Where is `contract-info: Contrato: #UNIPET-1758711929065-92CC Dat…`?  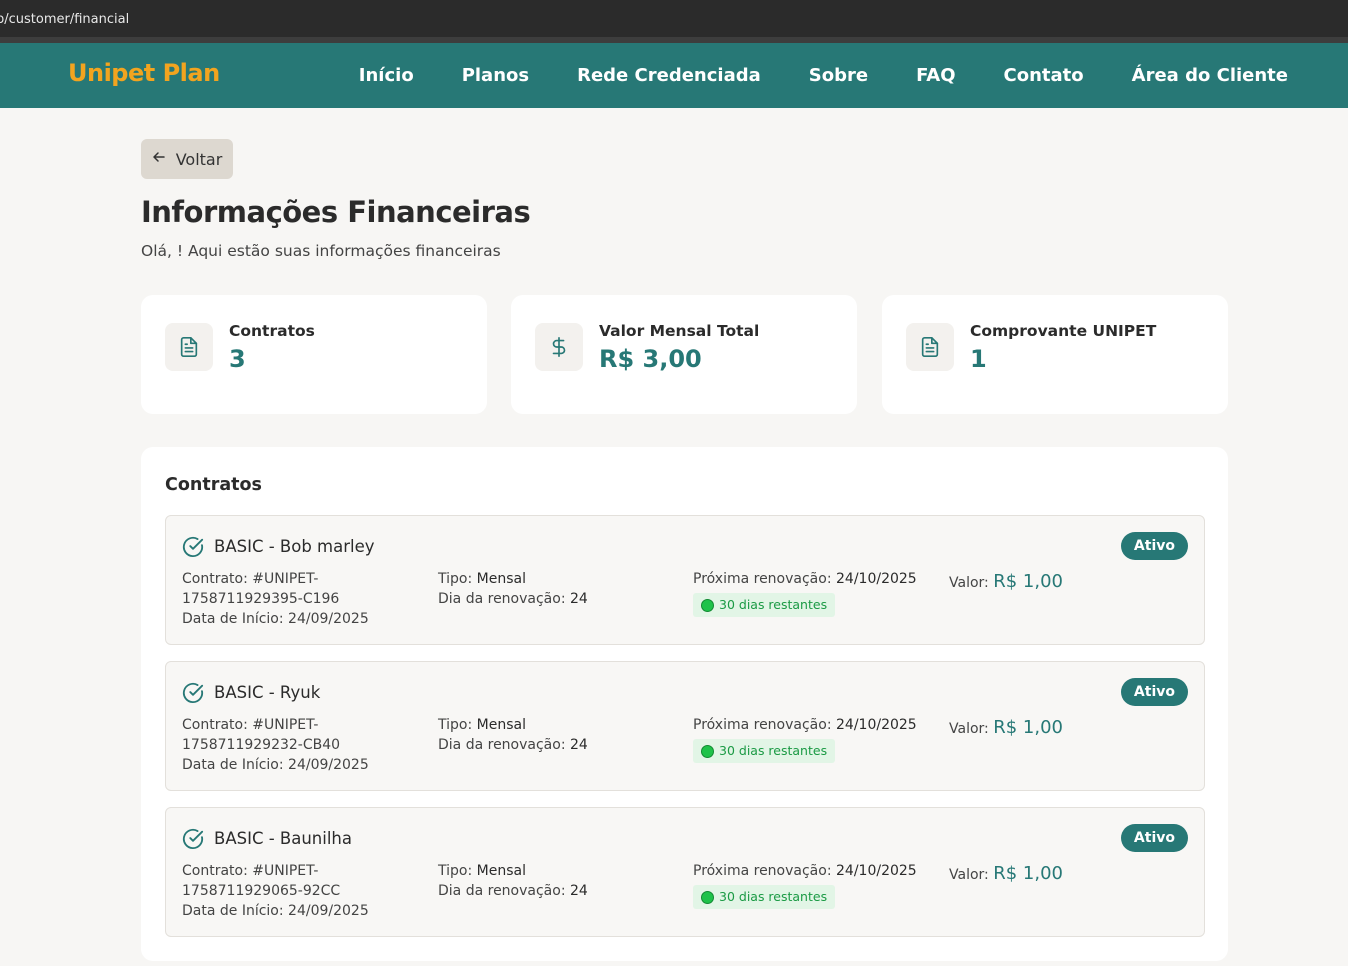 contract-info: Contrato: #UNIPET-1758711929065-92CC Dat… is located at coordinates (305, 891).